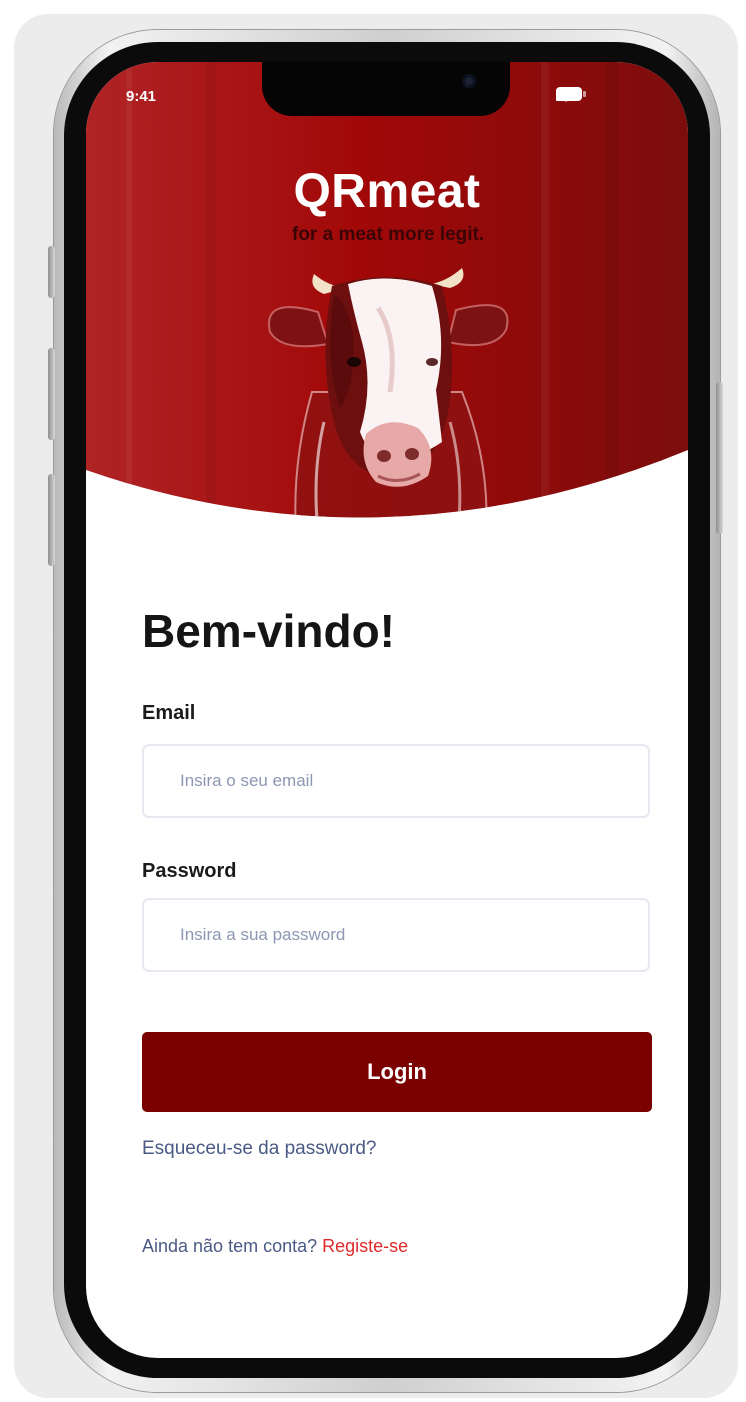 The height and width of the screenshot is (1402, 746). I want to click on email-field, so click(396, 781).